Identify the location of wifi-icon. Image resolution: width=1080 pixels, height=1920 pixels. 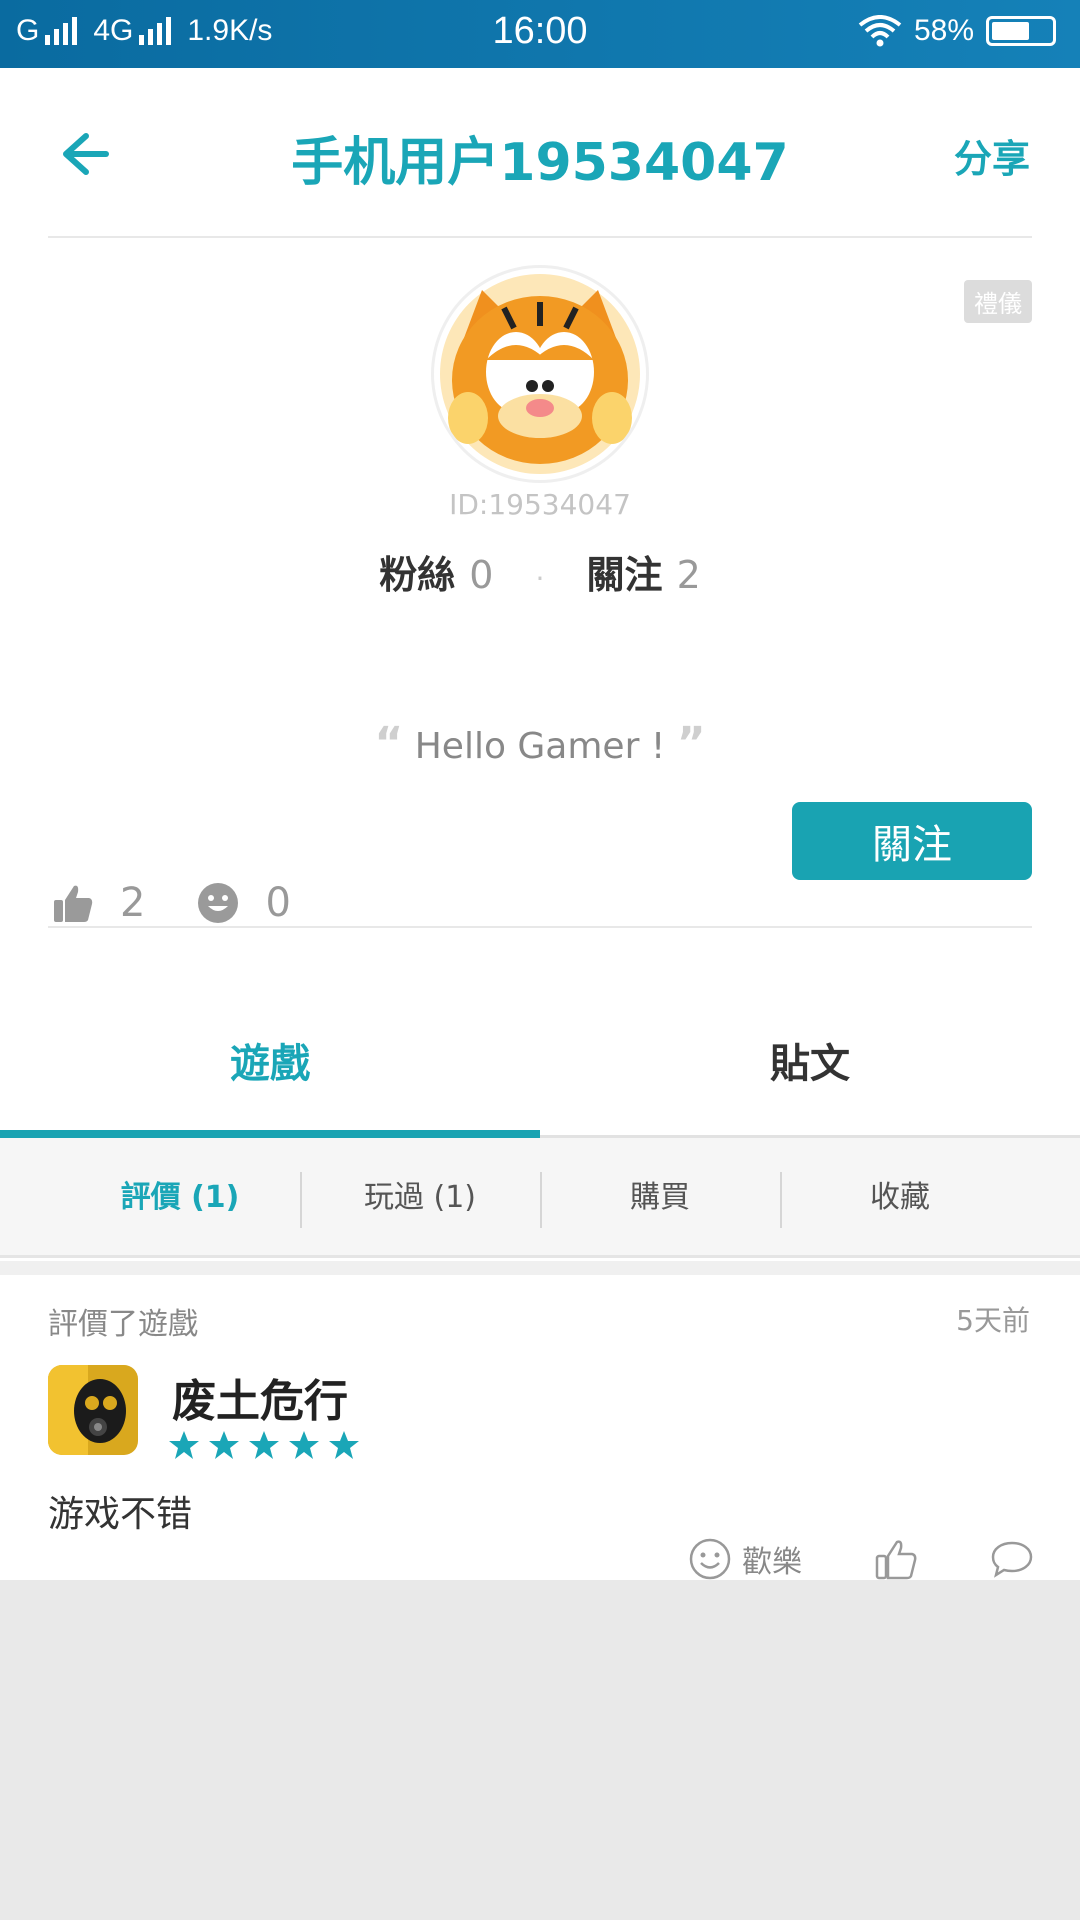
(880, 31).